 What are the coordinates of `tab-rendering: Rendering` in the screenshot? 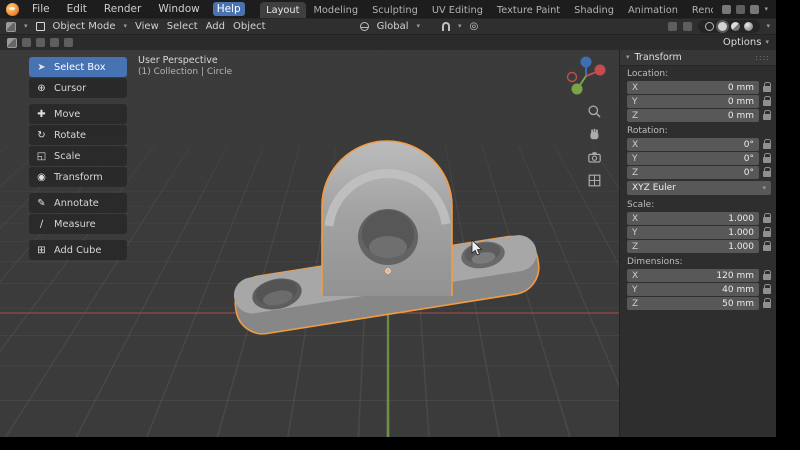 It's located at (699, 10).